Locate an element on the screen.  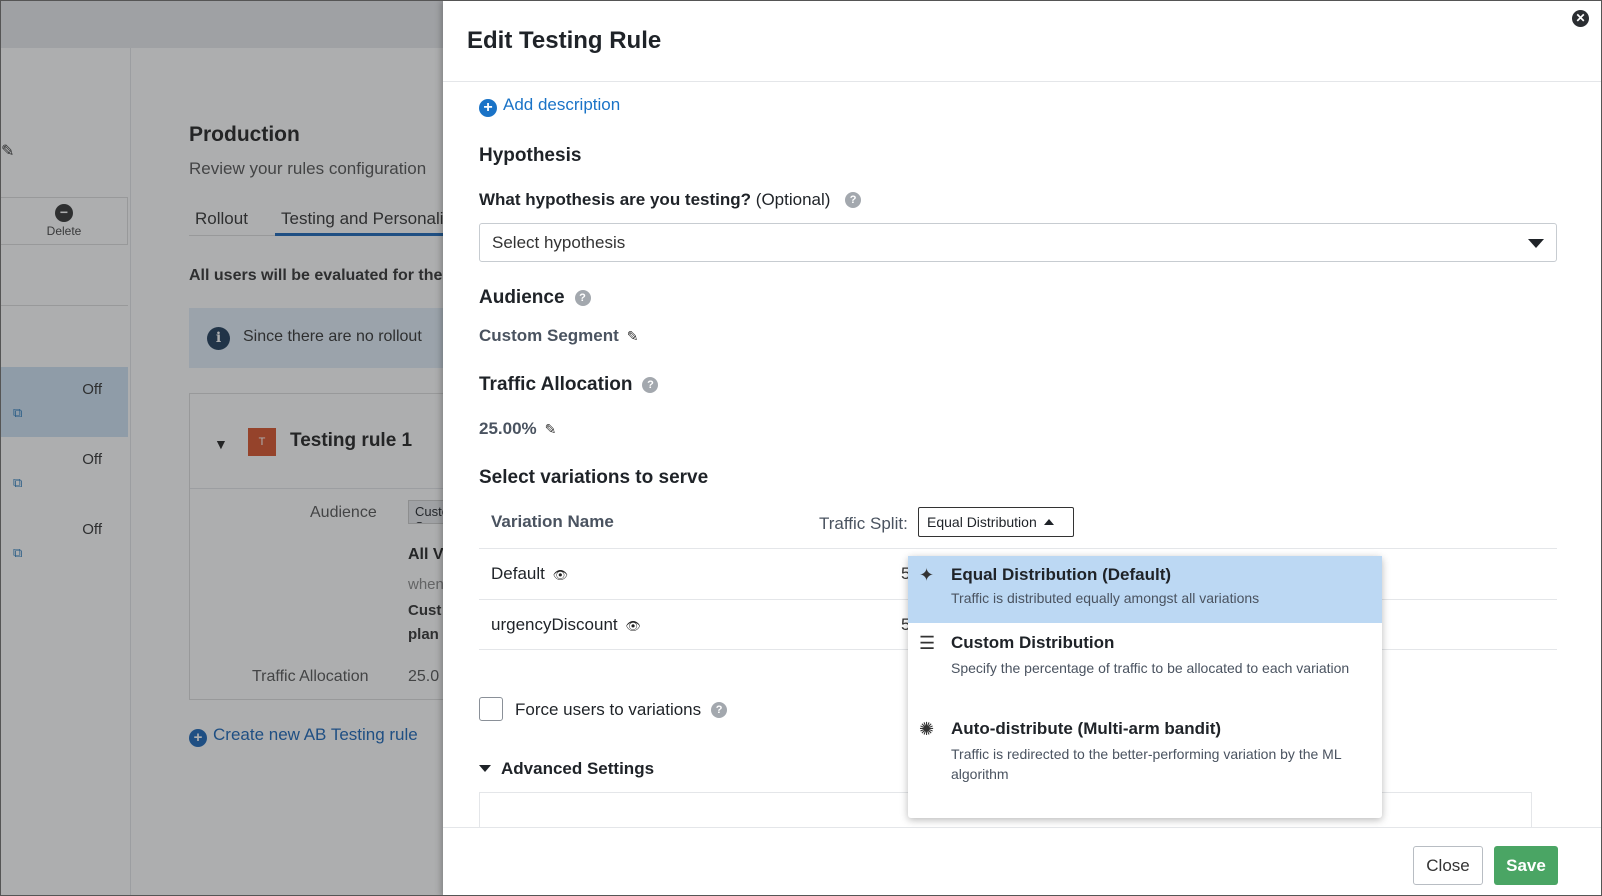
option-title: Equal Distribution (Default) is located at coordinates (1061, 574).